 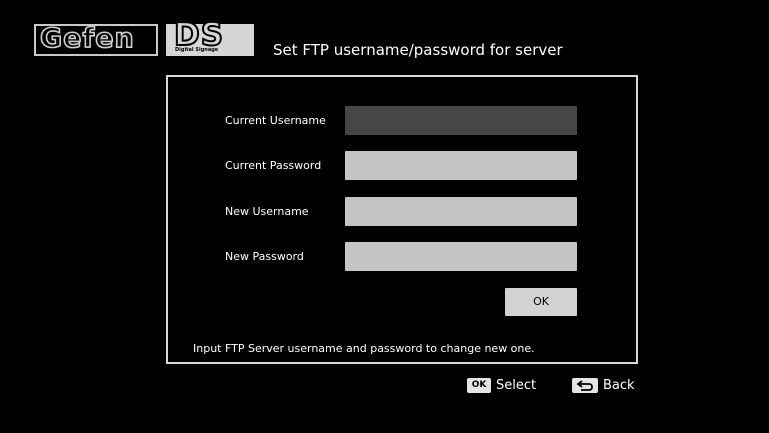 I want to click on back-legend-label: Back, so click(x=619, y=385).